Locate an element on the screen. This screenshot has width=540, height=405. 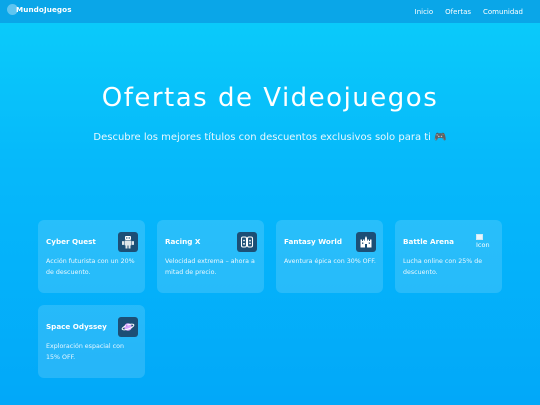
gamepad-icon is located at coordinates (247, 242).